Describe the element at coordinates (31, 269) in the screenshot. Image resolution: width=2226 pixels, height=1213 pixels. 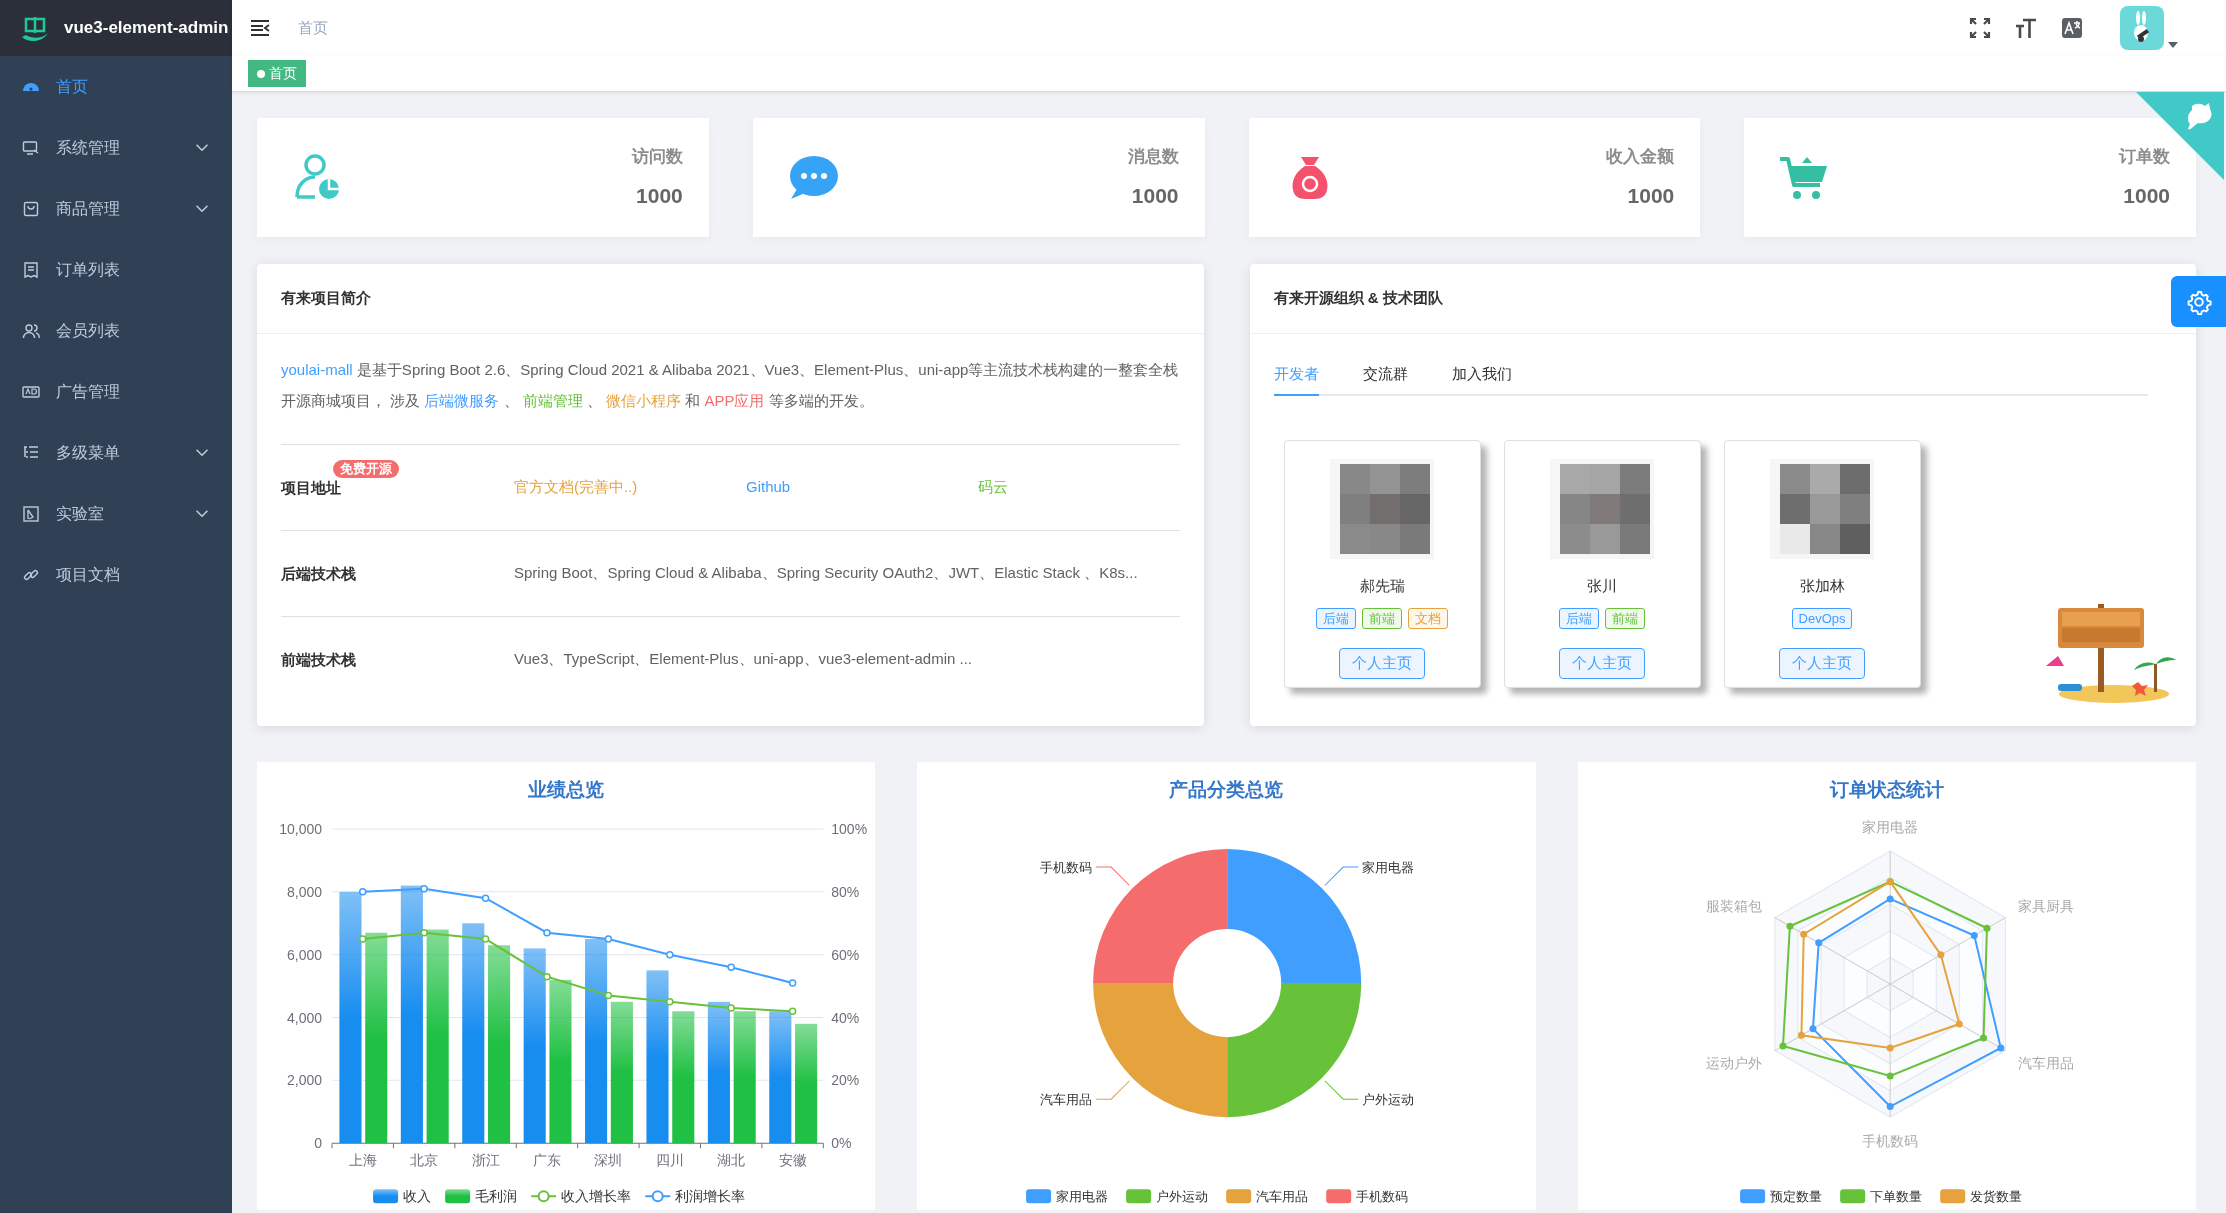
I see `receipt-icon` at that location.